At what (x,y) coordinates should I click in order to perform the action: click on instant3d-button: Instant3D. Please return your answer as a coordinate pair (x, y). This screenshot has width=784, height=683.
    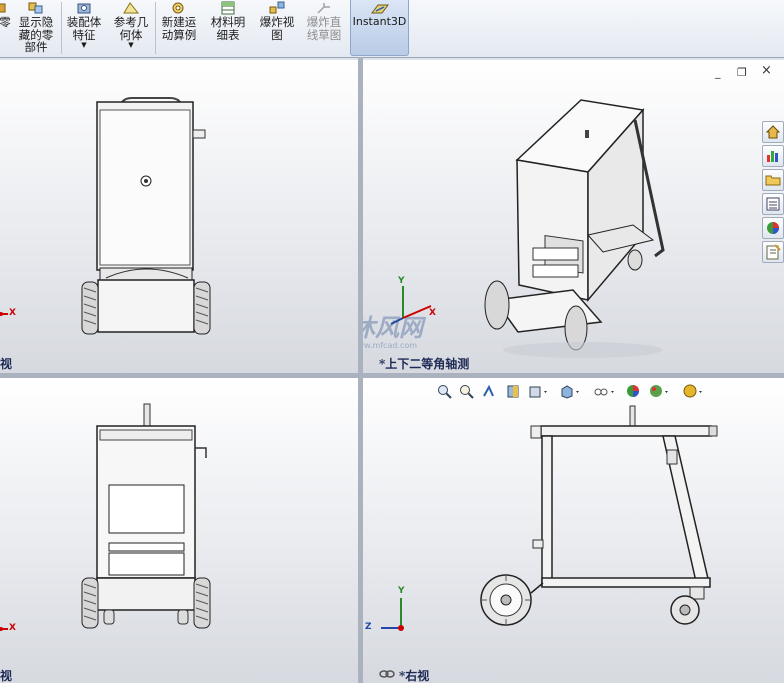
    Looking at the image, I should click on (379, 28).